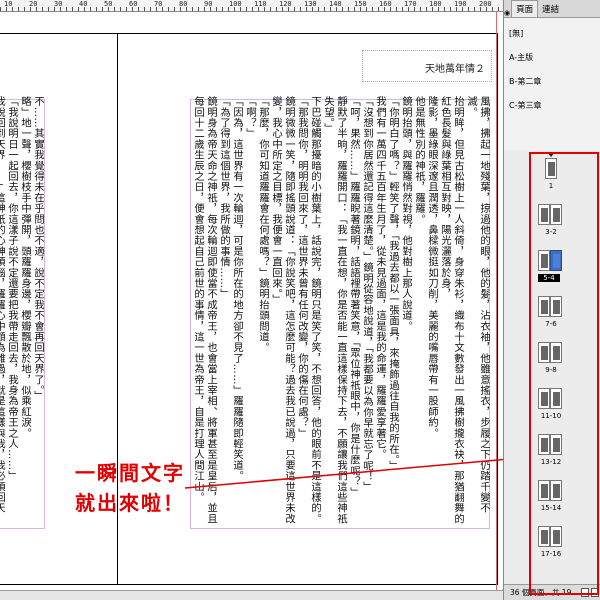 The image size is (600, 600). What do you see at coordinates (552, 58) in the screenshot?
I see `master-a: A-主版` at bounding box center [552, 58].